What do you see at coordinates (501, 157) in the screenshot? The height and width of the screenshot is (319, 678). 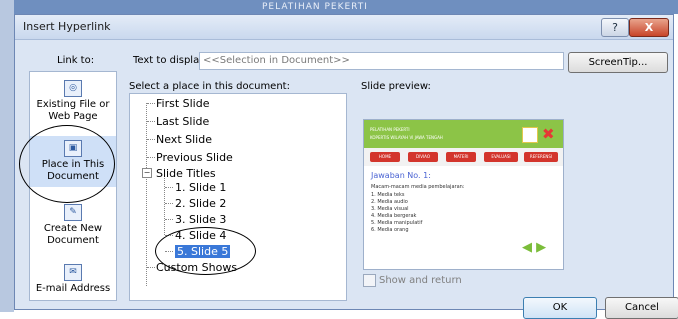 I see `preview-nav-button: EVALUASI` at bounding box center [501, 157].